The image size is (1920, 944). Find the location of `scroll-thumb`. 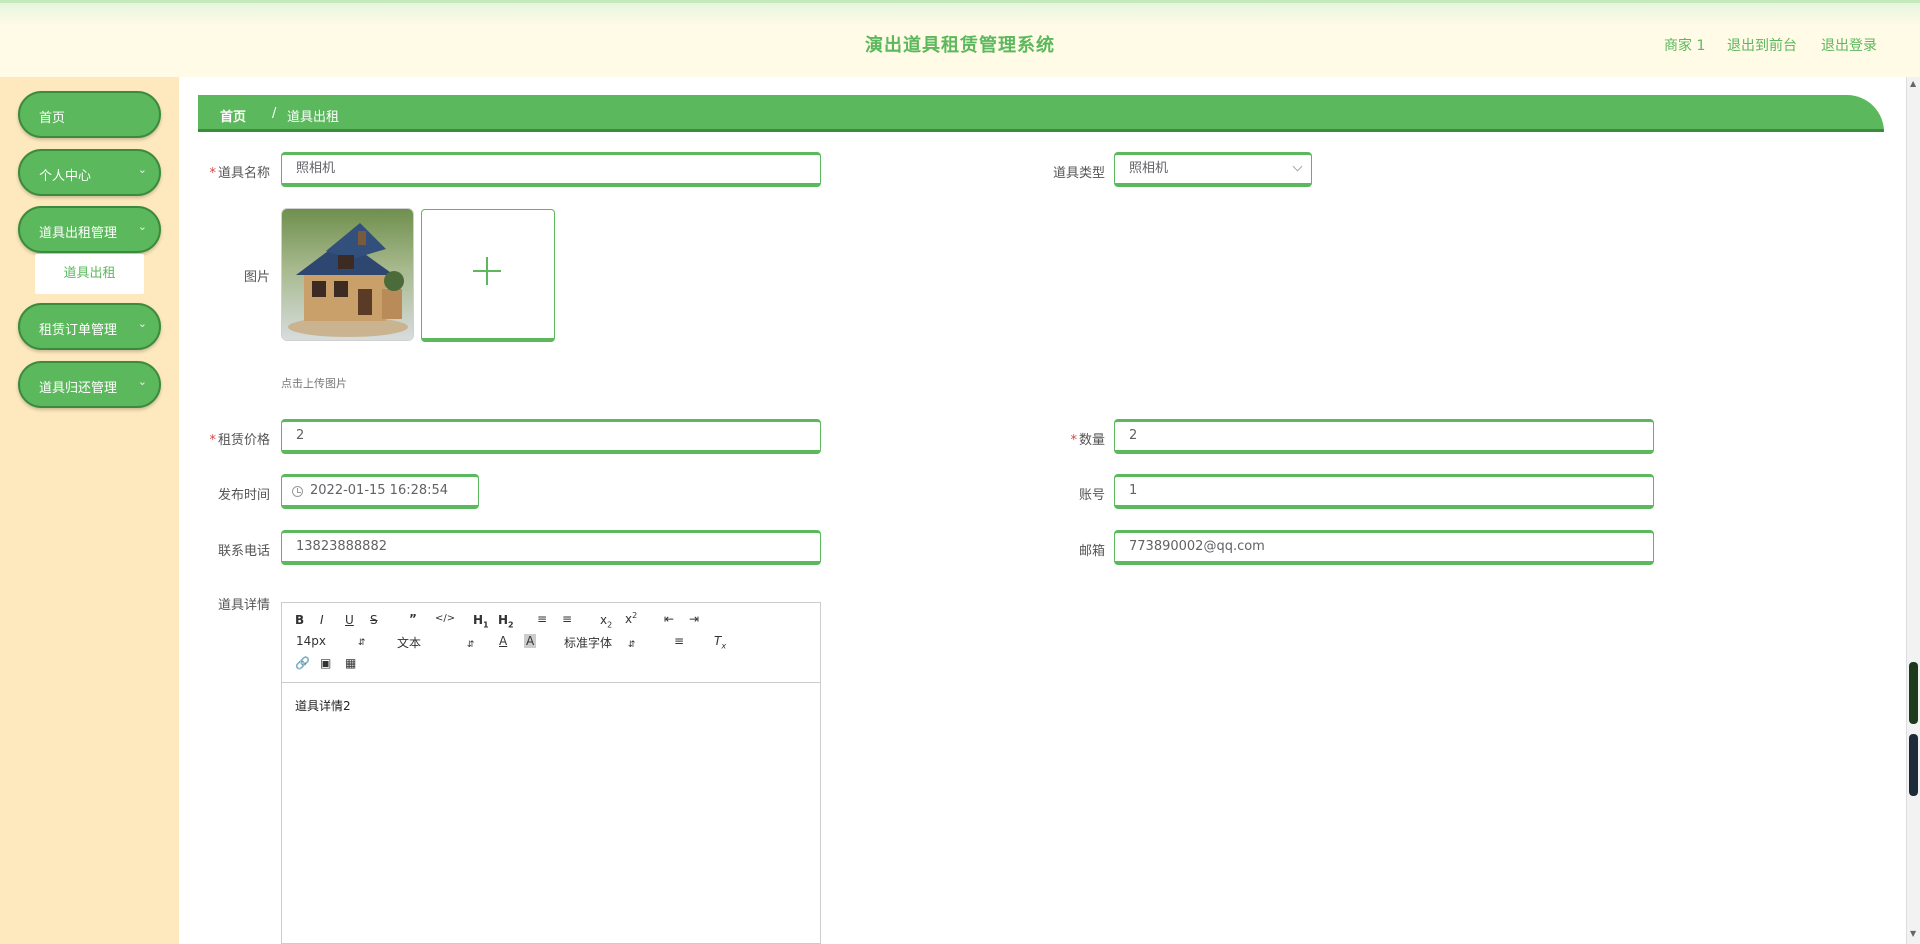

scroll-thumb is located at coordinates (1913, 693).